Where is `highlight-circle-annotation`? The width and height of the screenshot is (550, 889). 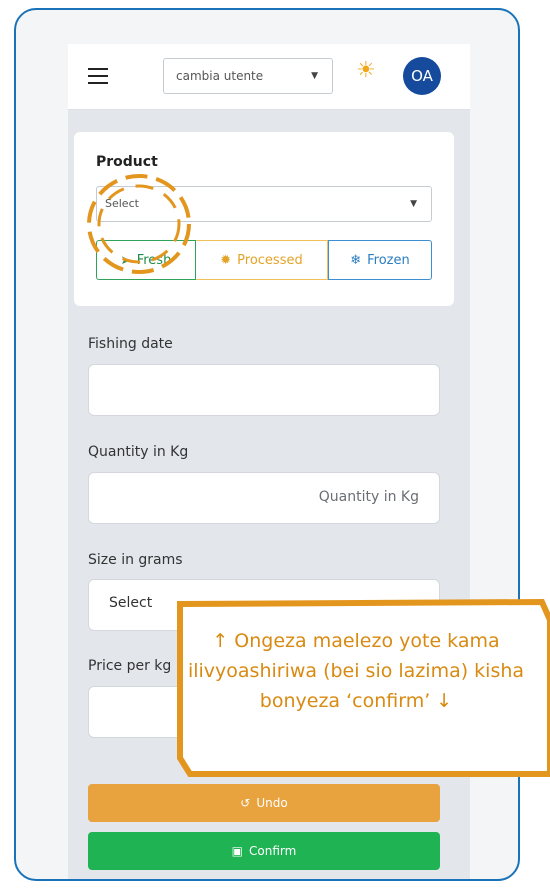 highlight-circle-annotation is located at coordinates (139, 224).